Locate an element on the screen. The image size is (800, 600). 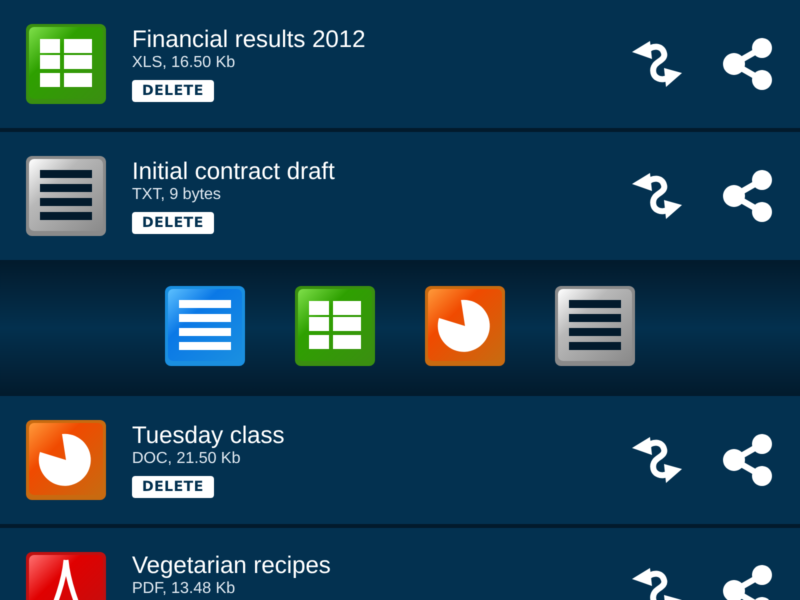
file-title: Initial contract draft is located at coordinates (233, 172).